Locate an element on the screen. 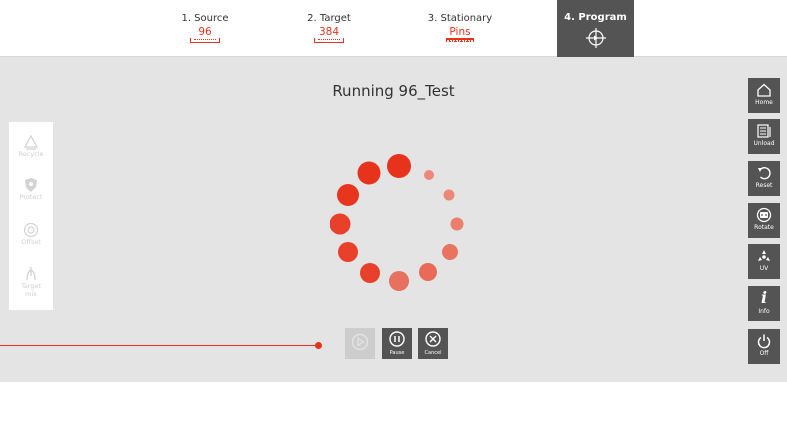  play-icon is located at coordinates (360, 342).